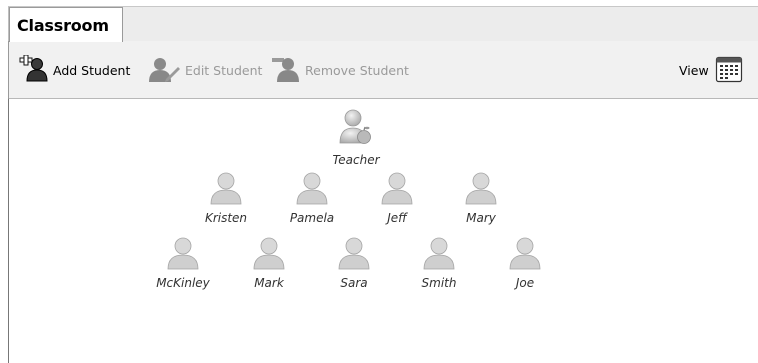 Image resolution: width=758 pixels, height=363 pixels. What do you see at coordinates (269, 283) in the screenshot?
I see `student-name: Mark` at bounding box center [269, 283].